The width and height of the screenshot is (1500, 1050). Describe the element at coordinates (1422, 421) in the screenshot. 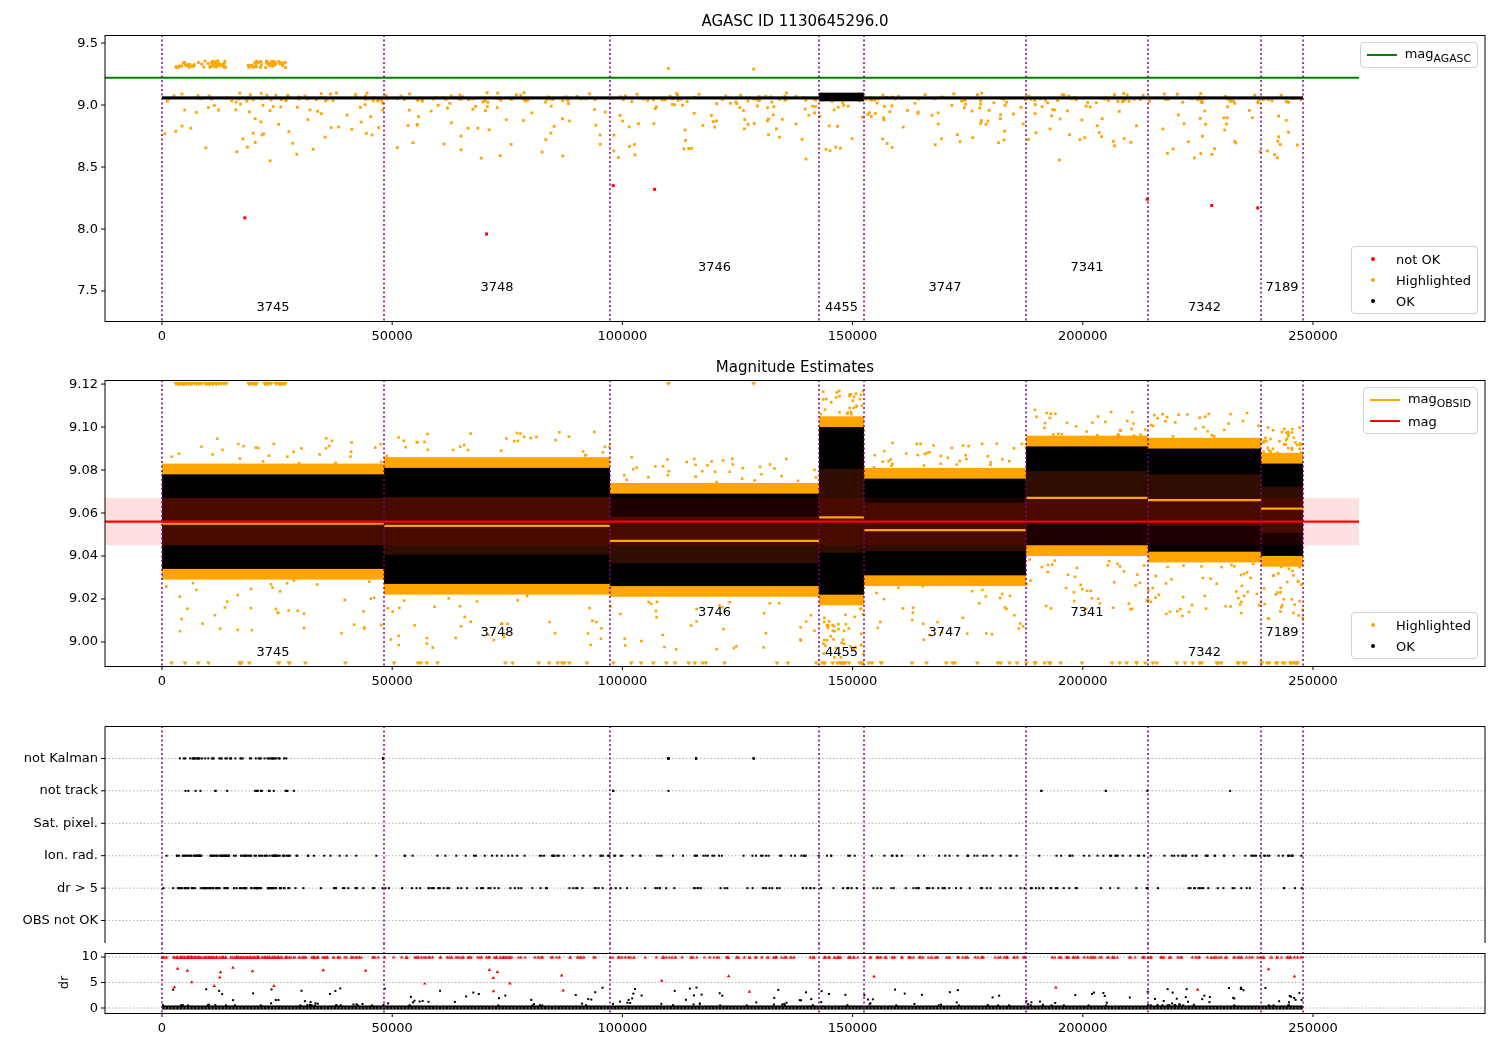

I see `legend-label: mag` at that location.